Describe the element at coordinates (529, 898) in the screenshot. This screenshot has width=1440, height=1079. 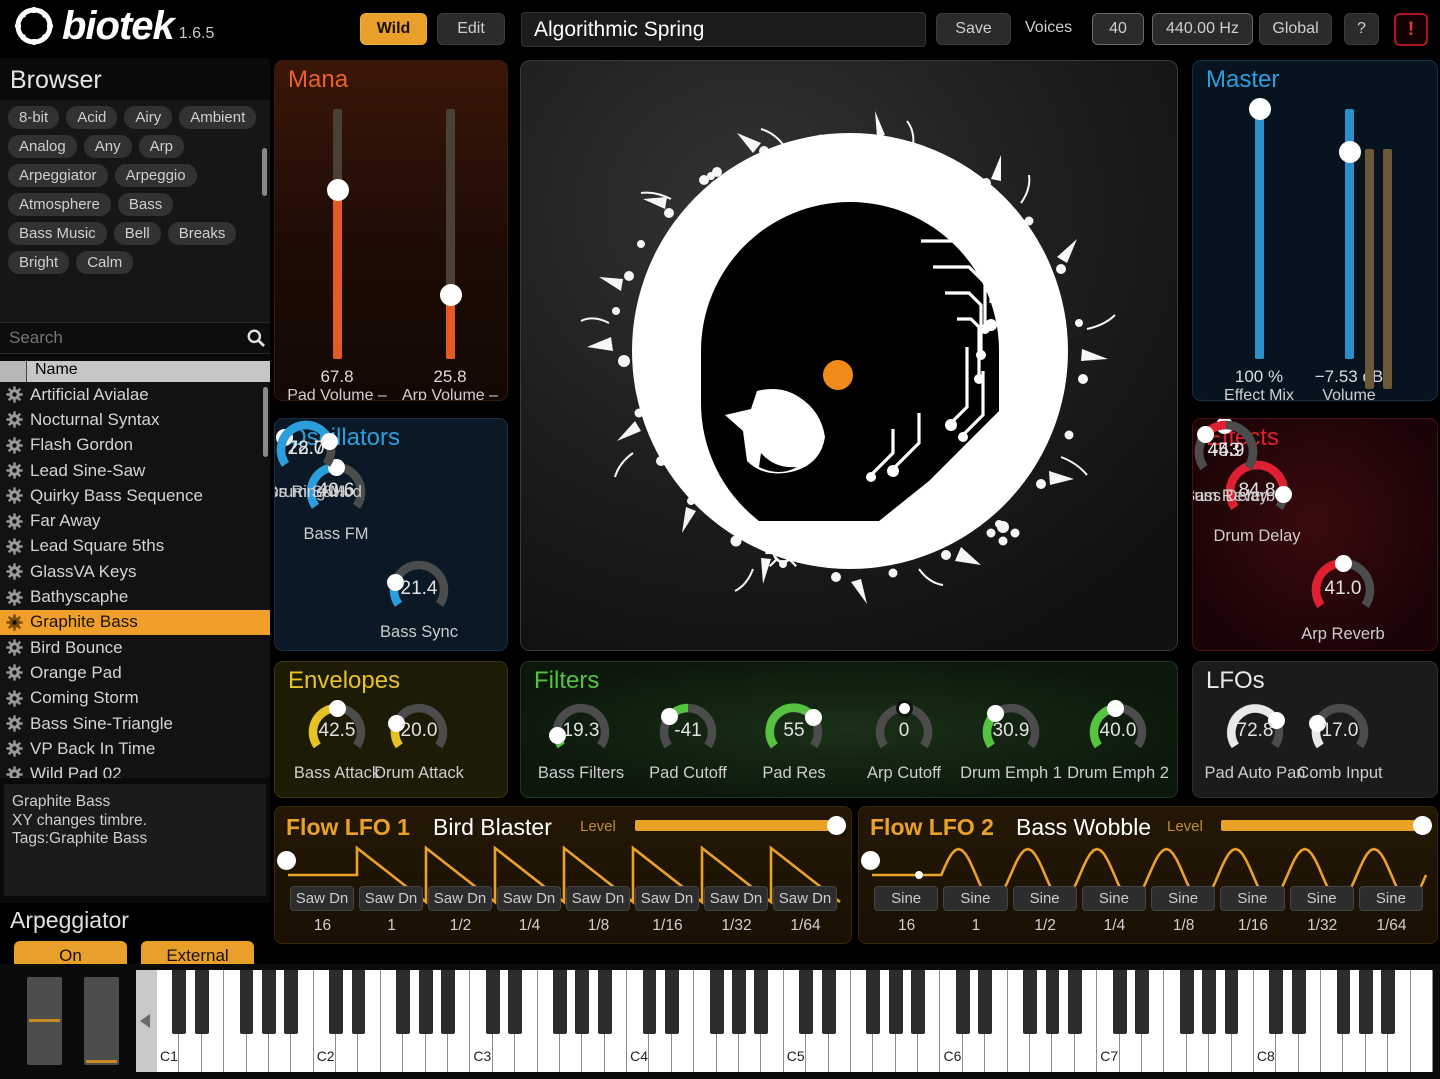
I see `flow1-shape-3: Saw Dn` at that location.